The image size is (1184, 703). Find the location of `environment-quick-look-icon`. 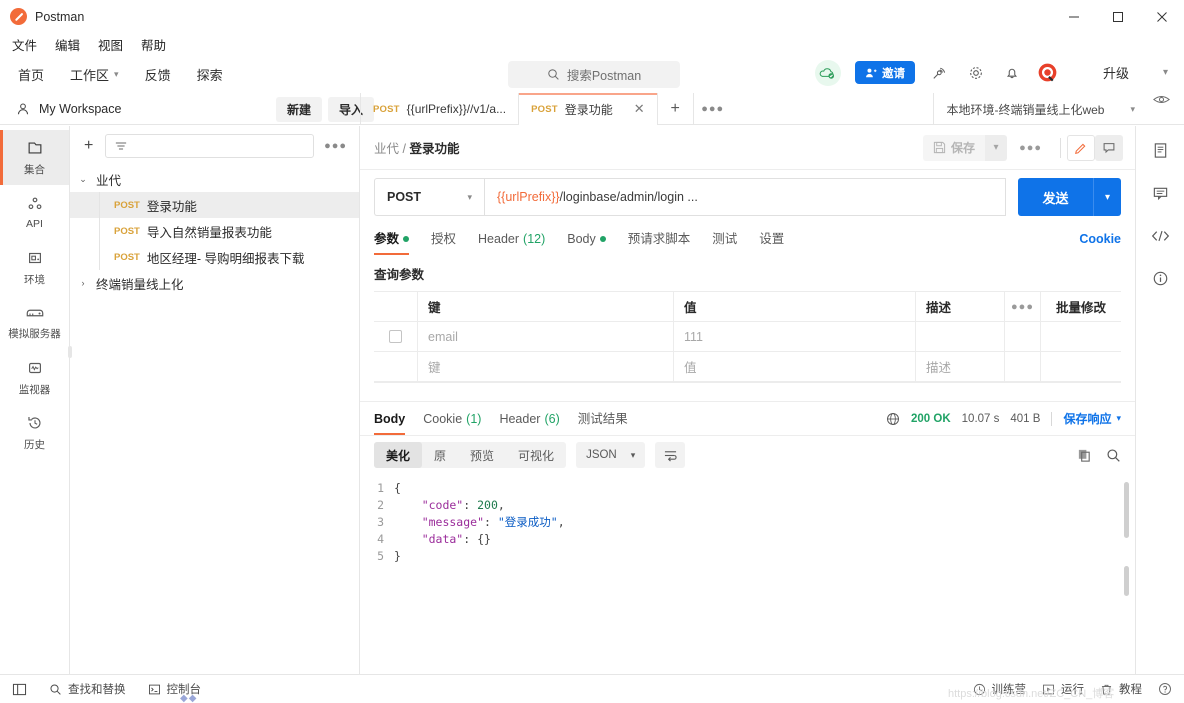

environment-quick-look-icon is located at coordinates (1165, 109).